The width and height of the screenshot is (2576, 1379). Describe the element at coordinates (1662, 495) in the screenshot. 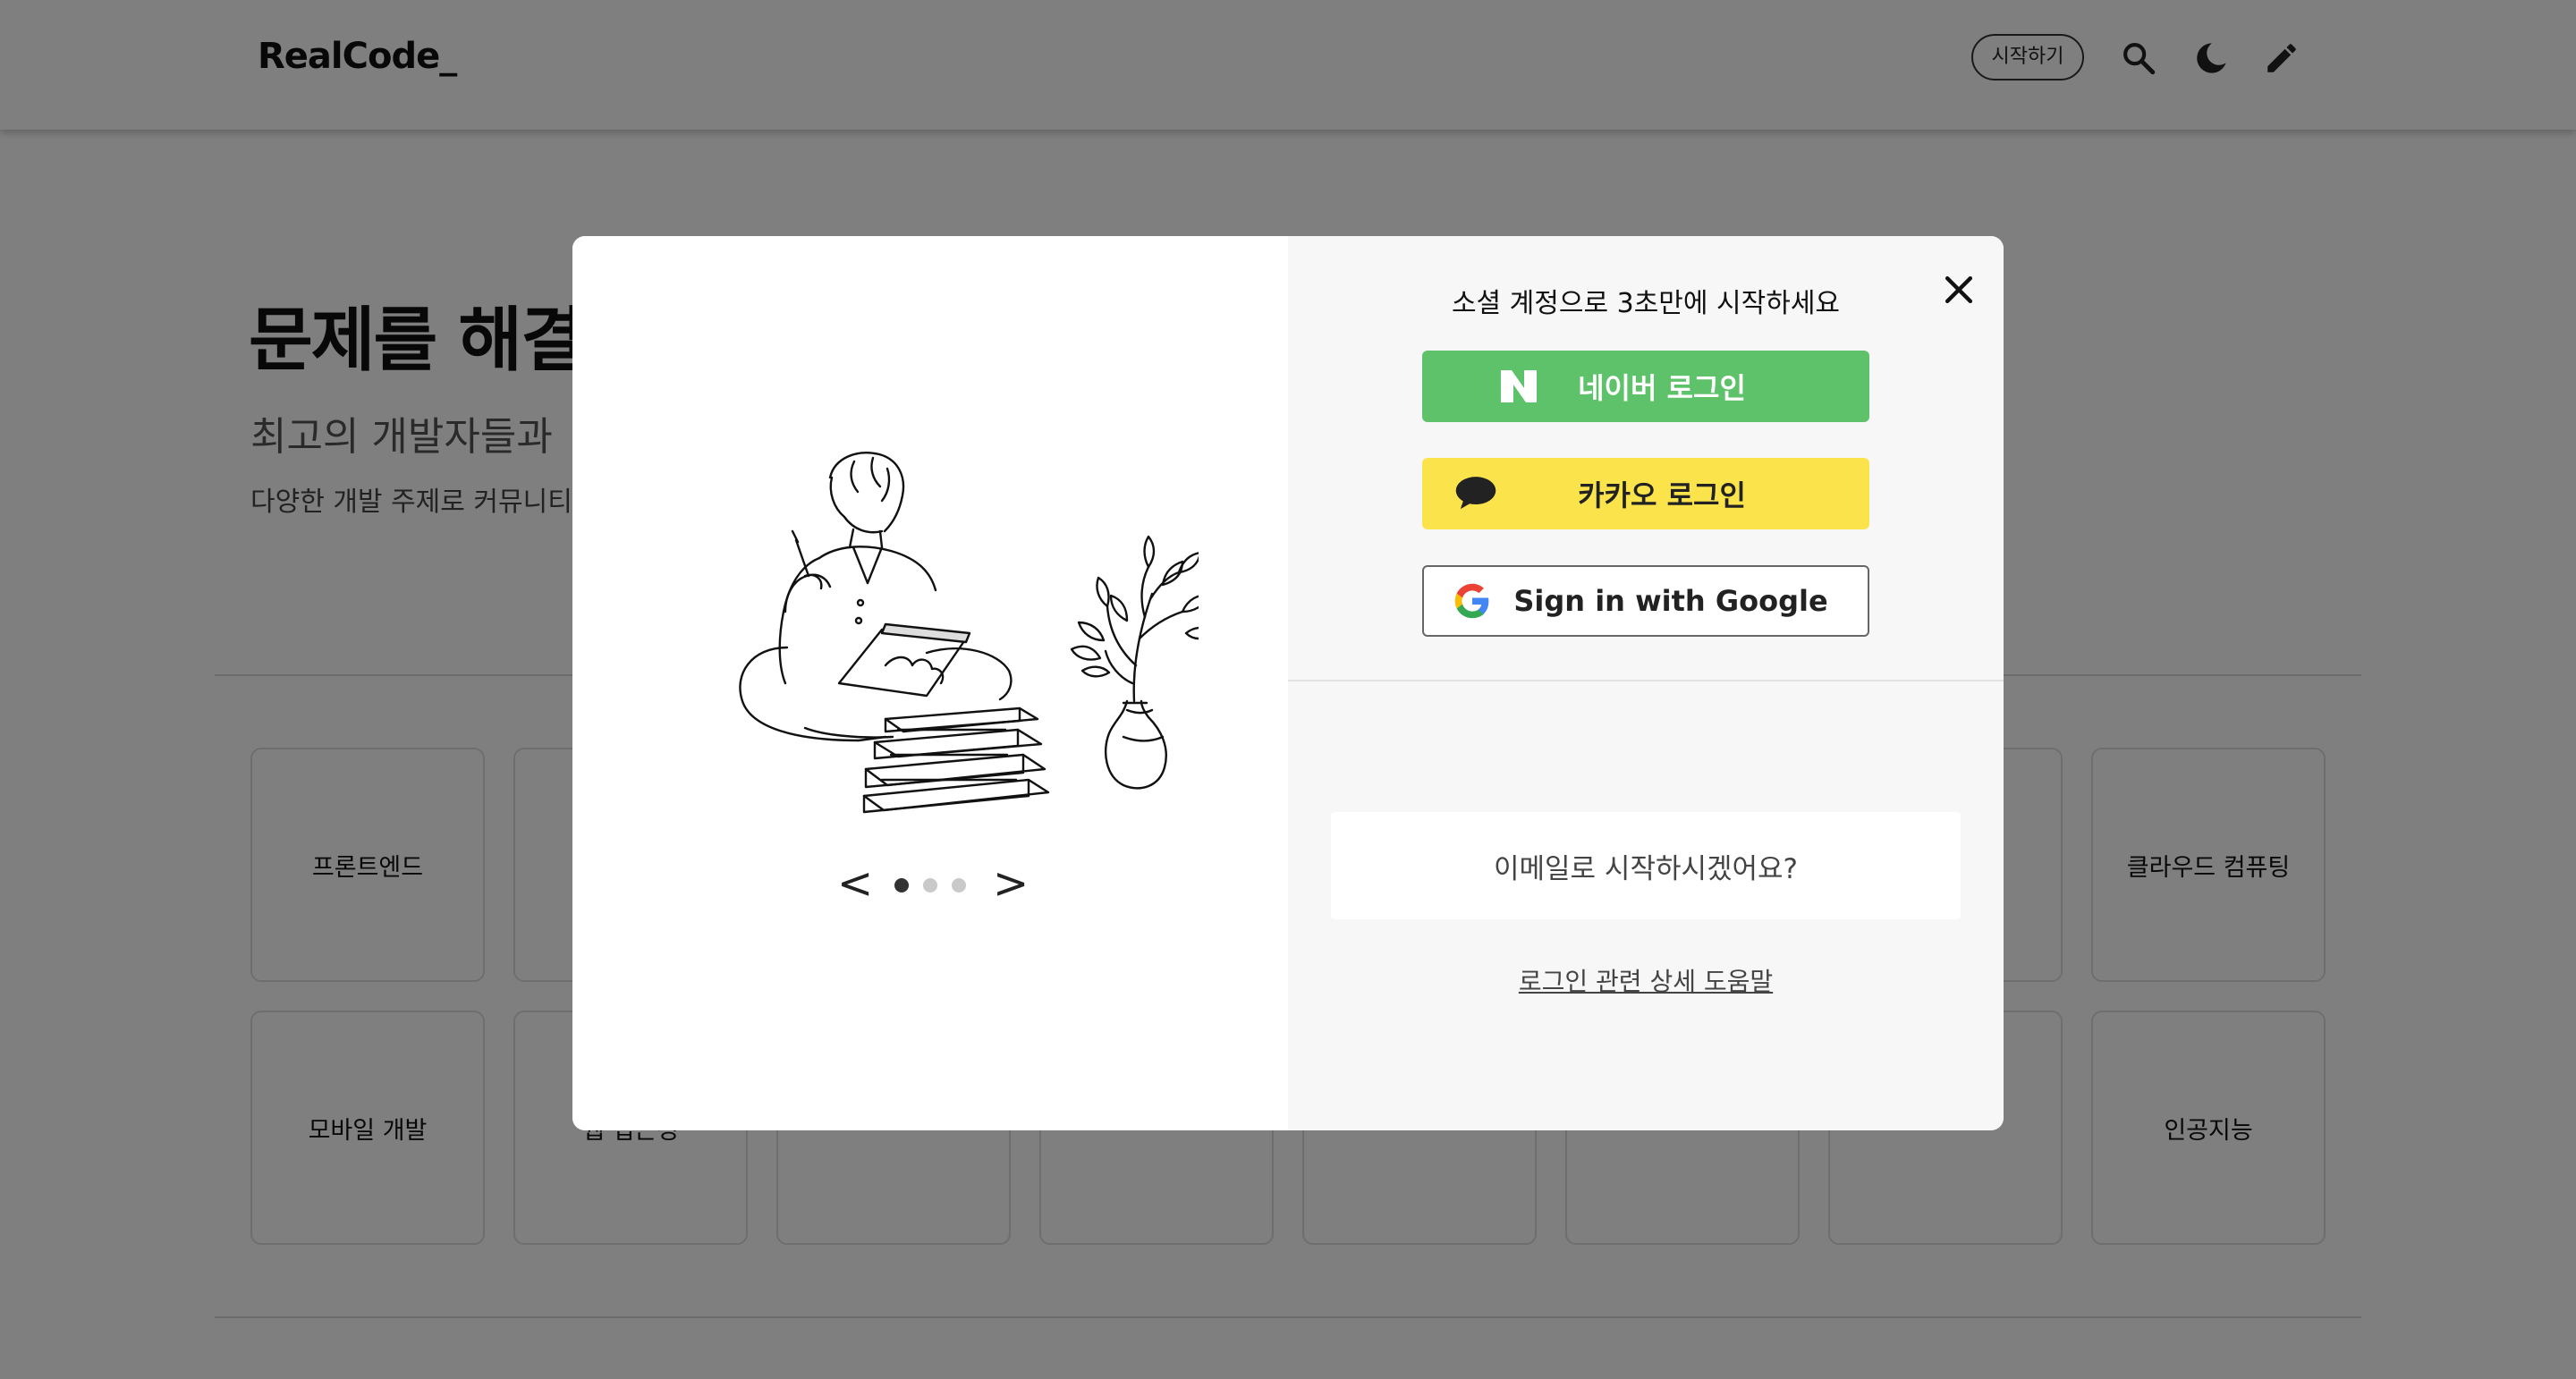

I see `kakao-login-label: 카카오 로그인` at that location.